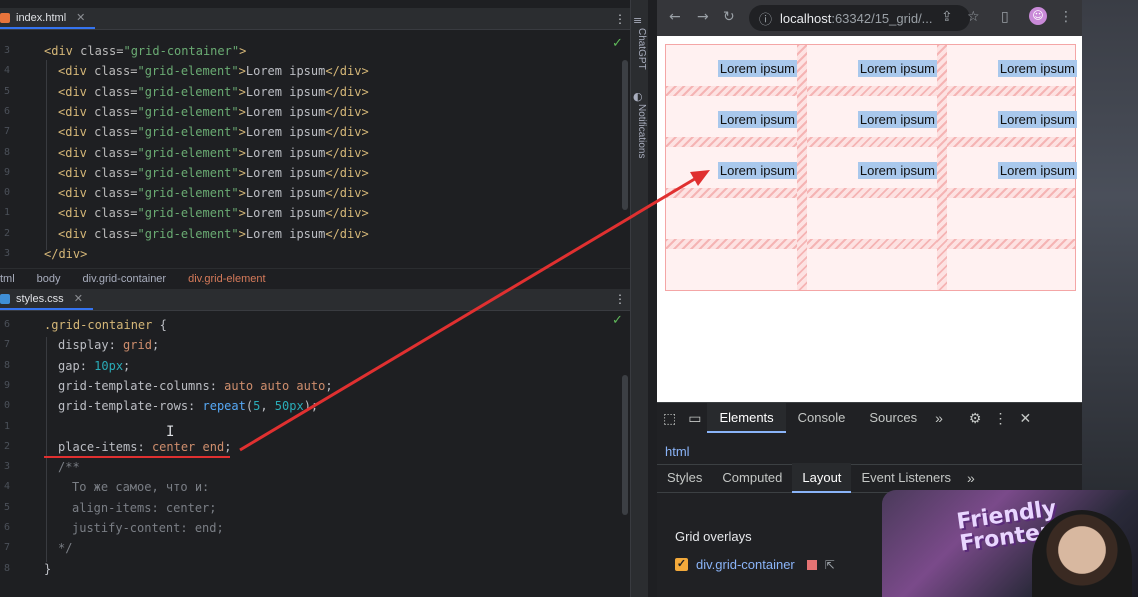 This screenshot has width=1138, height=597. Describe the element at coordinates (822, 477) in the screenshot. I see `tab-layout: Layout` at that location.